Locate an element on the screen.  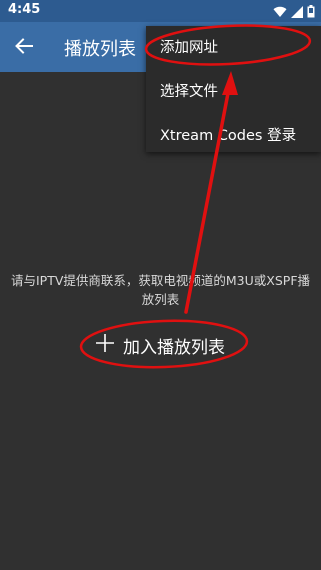
menu-item-xtream-login: Xtream Codes 登录 is located at coordinates (228, 134).